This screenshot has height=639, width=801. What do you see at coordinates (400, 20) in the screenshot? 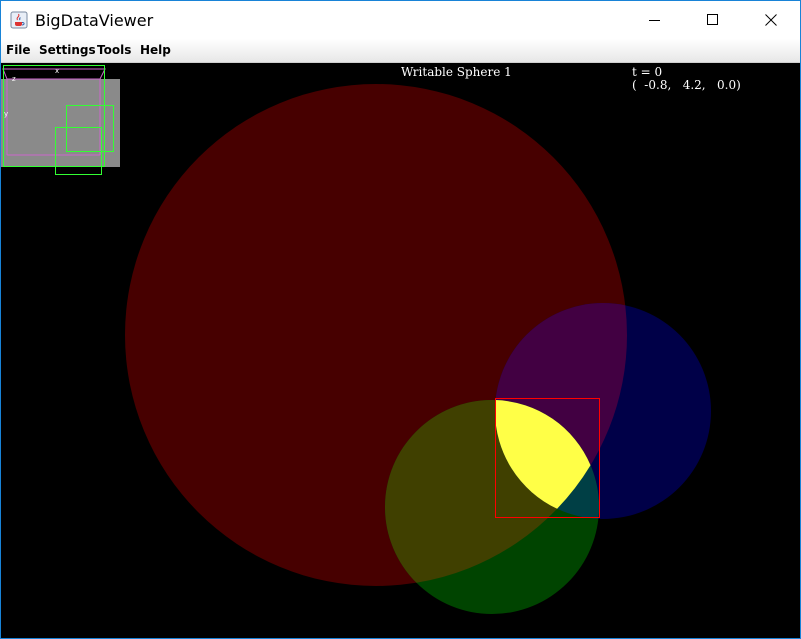
I see `title-bar: BigDataViewer` at bounding box center [400, 20].